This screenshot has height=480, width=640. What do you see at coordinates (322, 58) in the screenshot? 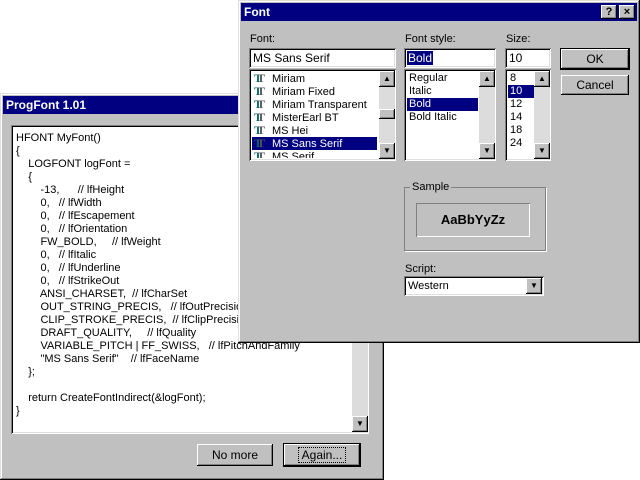
I see `font-name-input: MS Sans Serif` at bounding box center [322, 58].